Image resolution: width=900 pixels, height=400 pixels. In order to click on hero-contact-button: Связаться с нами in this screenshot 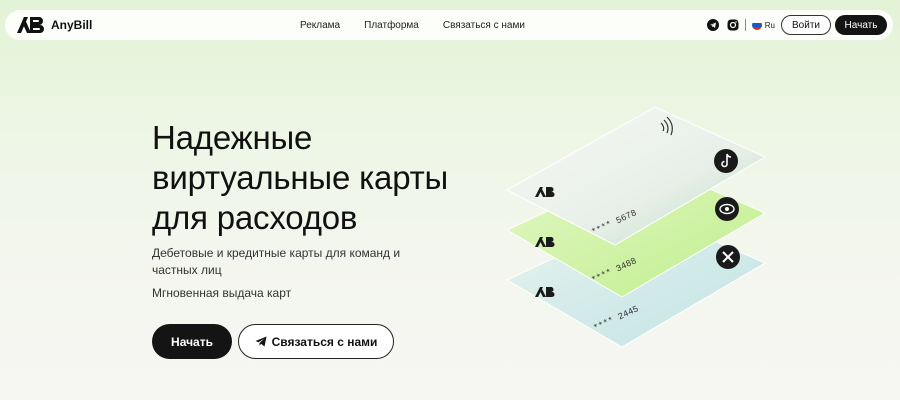, I will do `click(316, 341)`.